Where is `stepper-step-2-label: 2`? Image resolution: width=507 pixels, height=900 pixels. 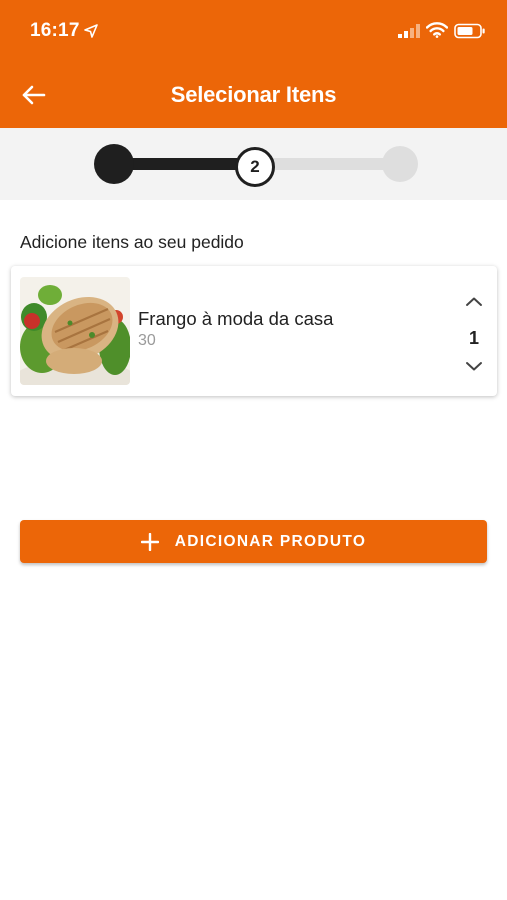 stepper-step-2-label: 2 is located at coordinates (255, 166).